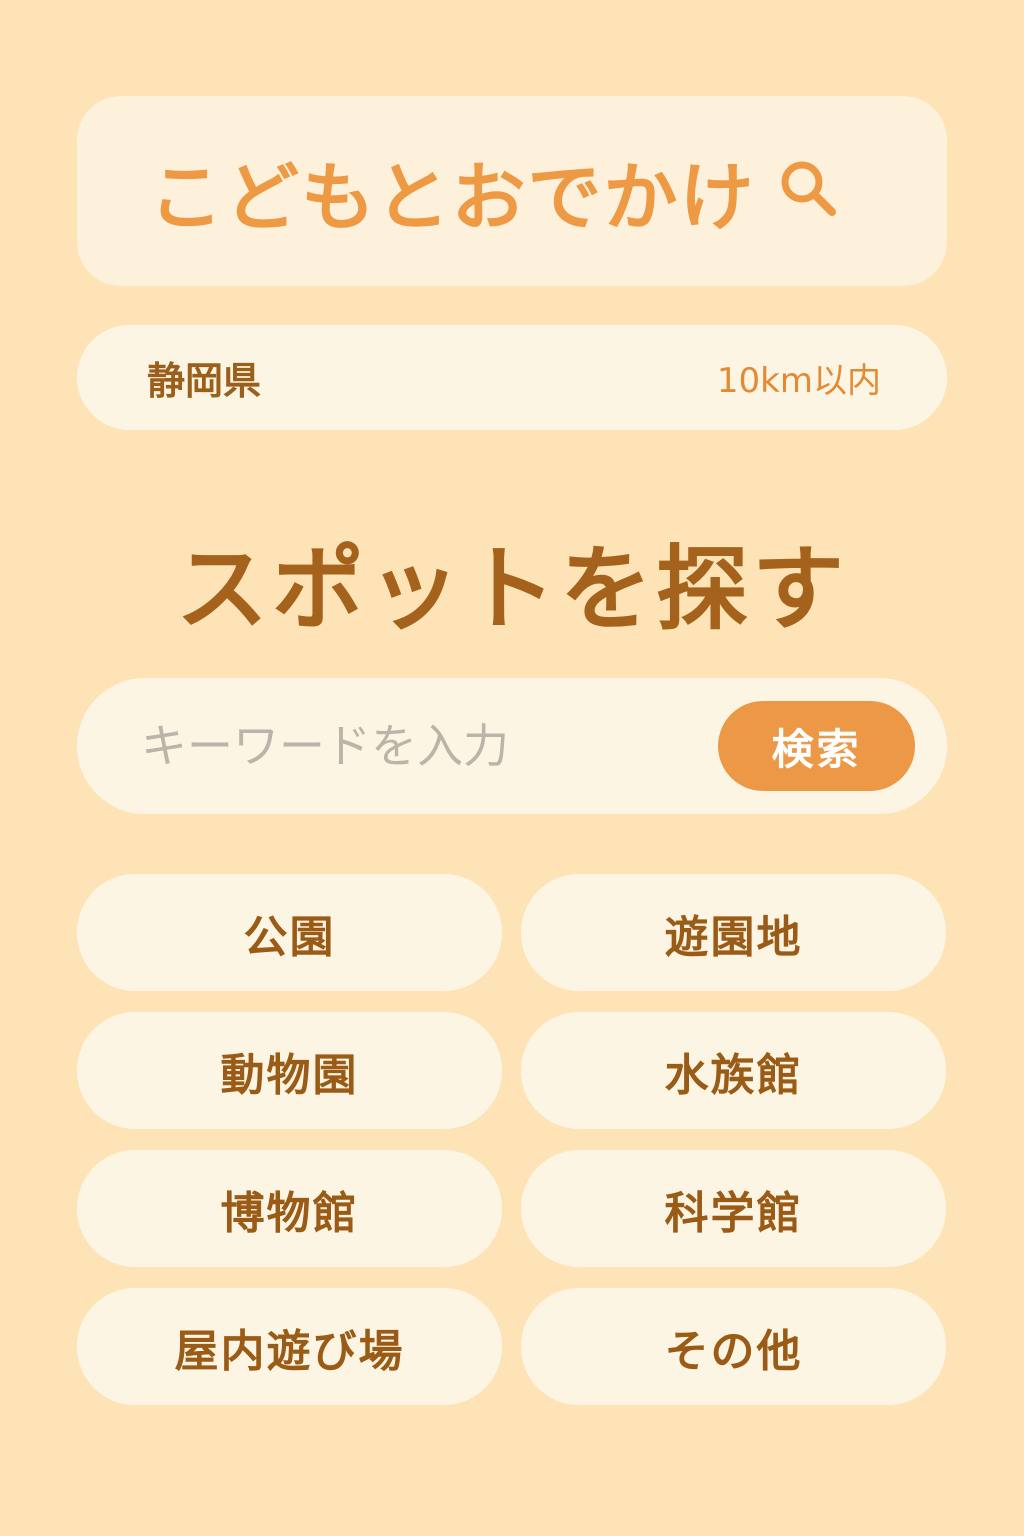  What do you see at coordinates (204, 377) in the screenshot?
I see `region-label: 静岡県` at bounding box center [204, 377].